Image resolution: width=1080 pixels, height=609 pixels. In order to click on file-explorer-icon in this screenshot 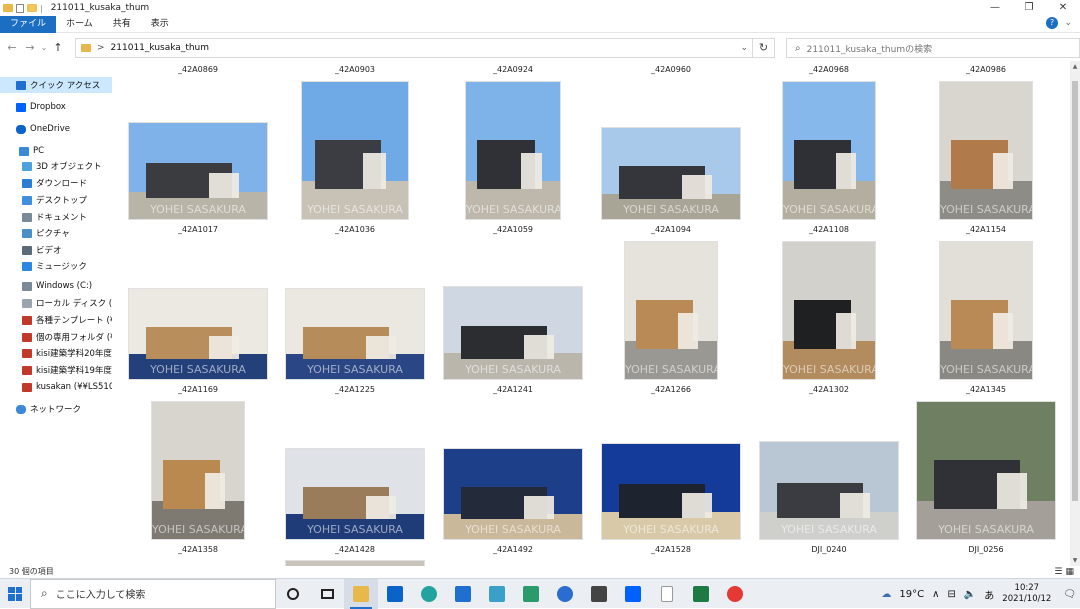, I will do `click(361, 593)`.